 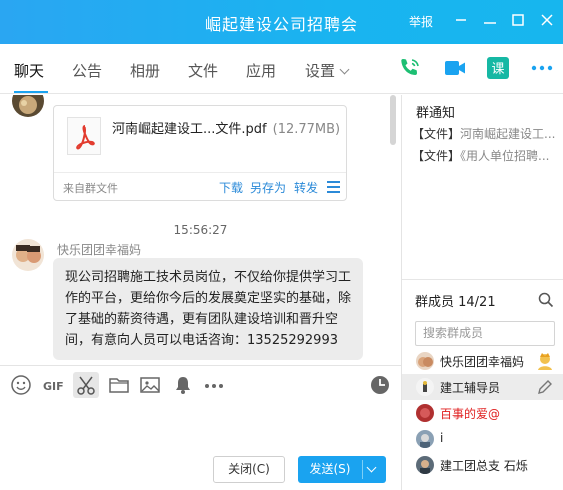 What do you see at coordinates (485, 333) in the screenshot?
I see `member-search-input: 搜索群成员` at bounding box center [485, 333].